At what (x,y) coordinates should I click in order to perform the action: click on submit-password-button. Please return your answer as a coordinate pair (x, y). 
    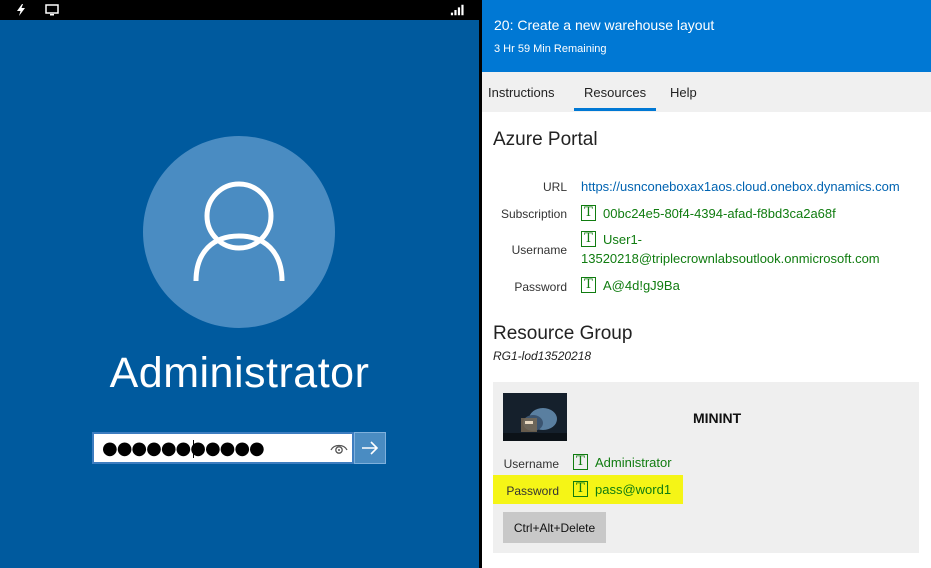
    Looking at the image, I should click on (370, 448).